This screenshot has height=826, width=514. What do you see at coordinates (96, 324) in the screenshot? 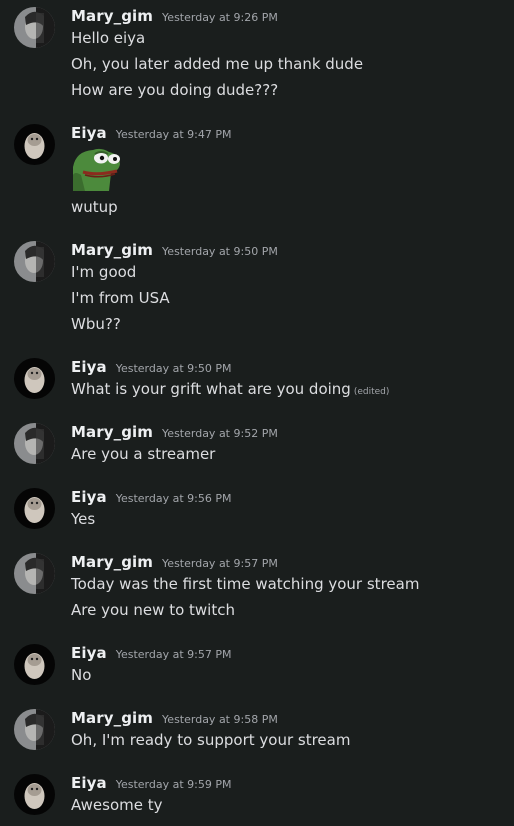
I see `message-text: Wbu??` at bounding box center [96, 324].